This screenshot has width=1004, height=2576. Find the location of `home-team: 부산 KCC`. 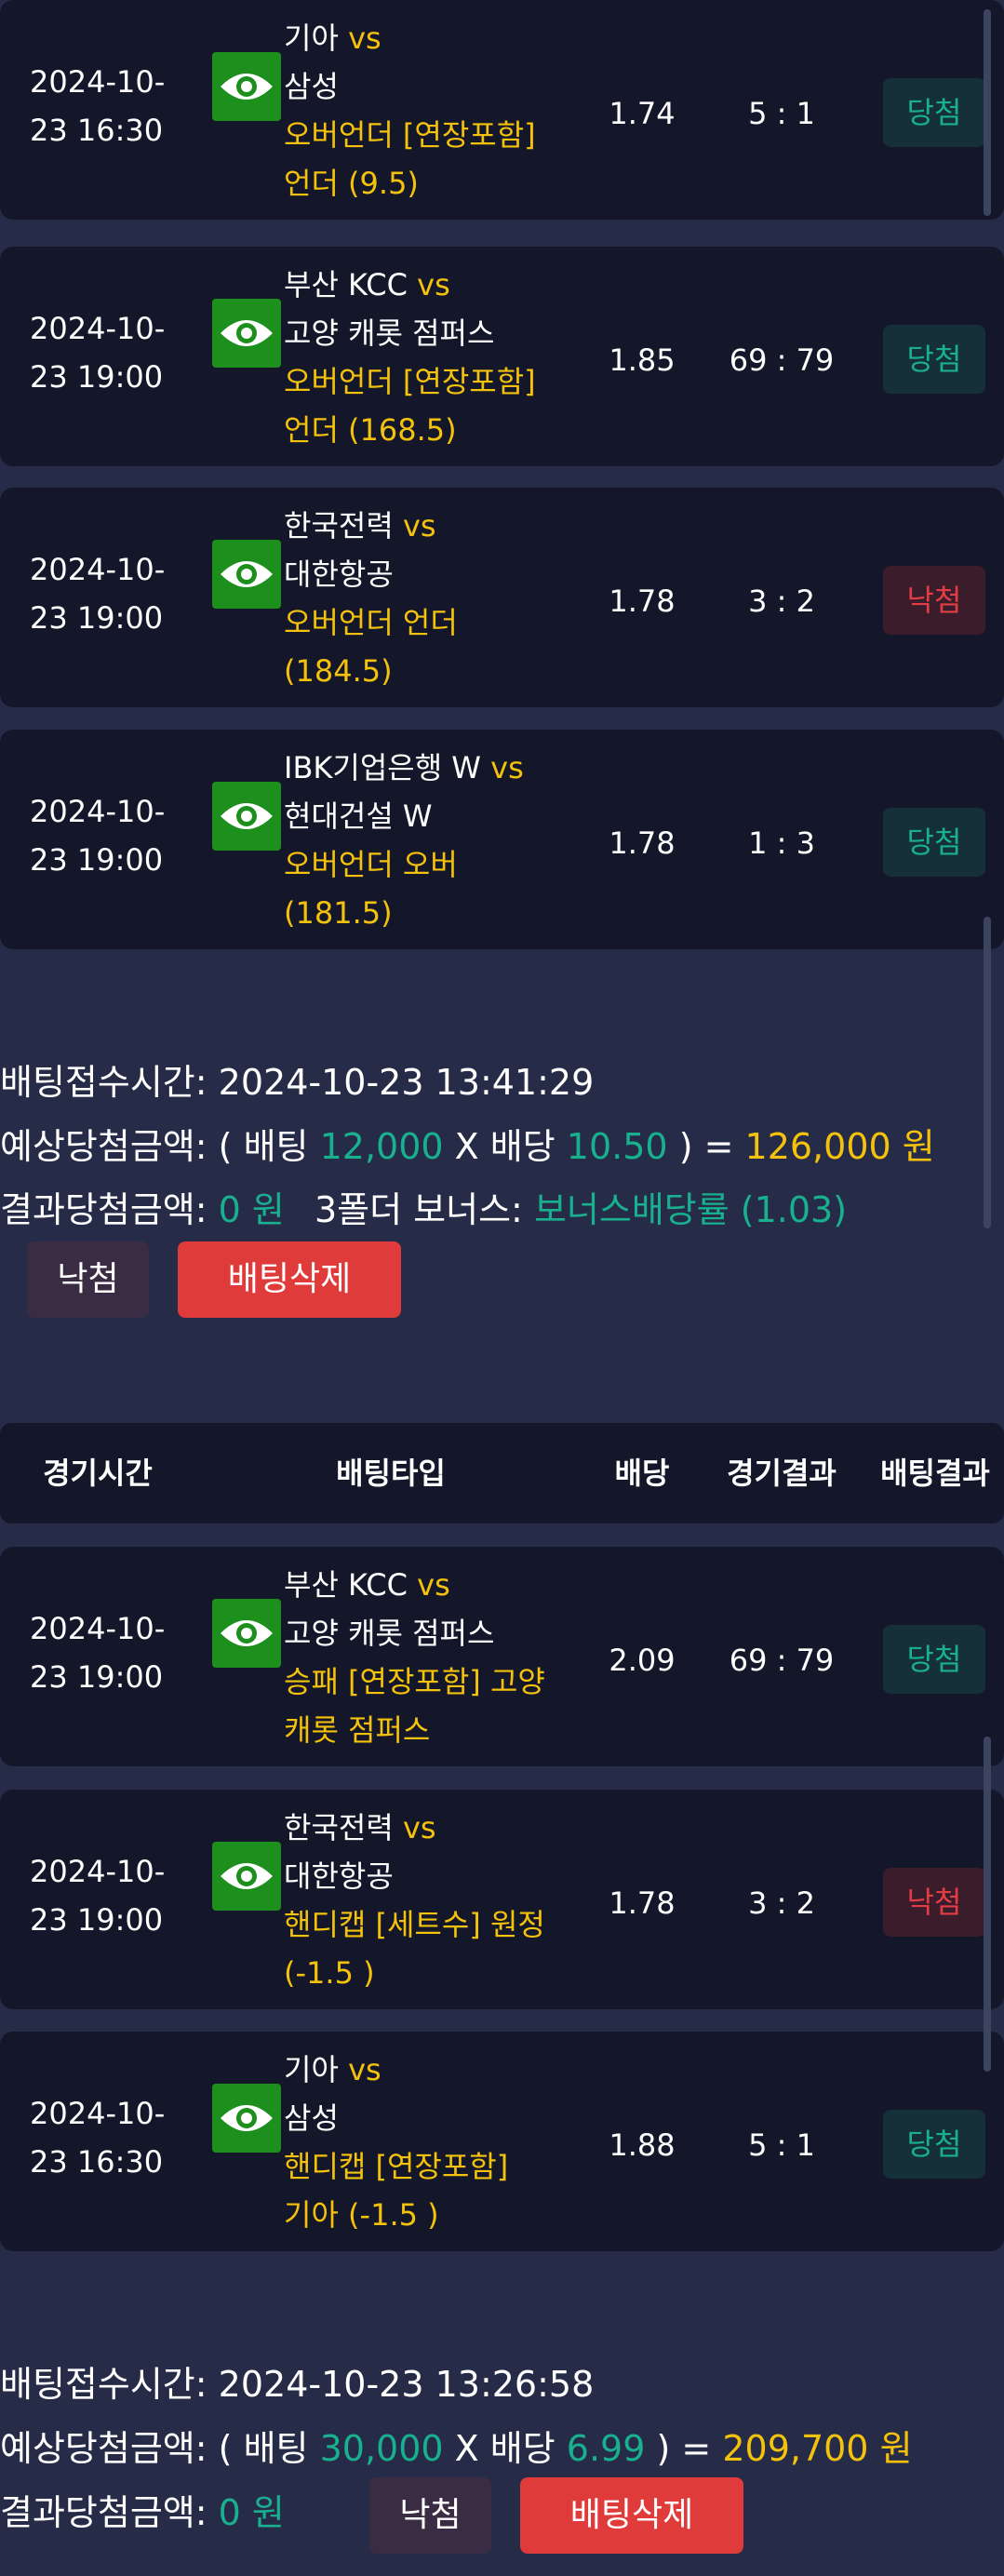

home-team: 부산 KCC is located at coordinates (346, 1585).